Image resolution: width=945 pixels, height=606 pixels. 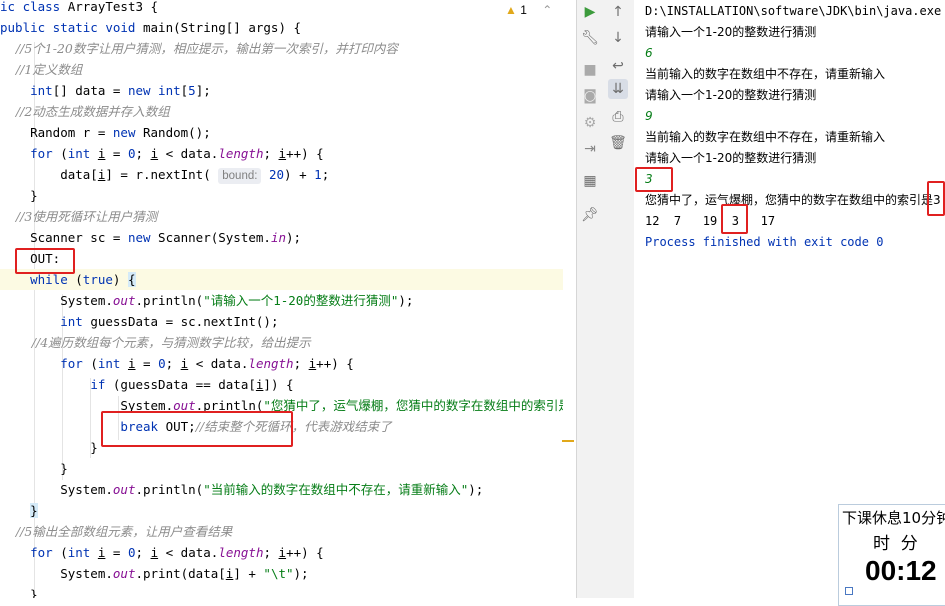 I want to click on scroll-warning-marker, so click(x=568, y=441).